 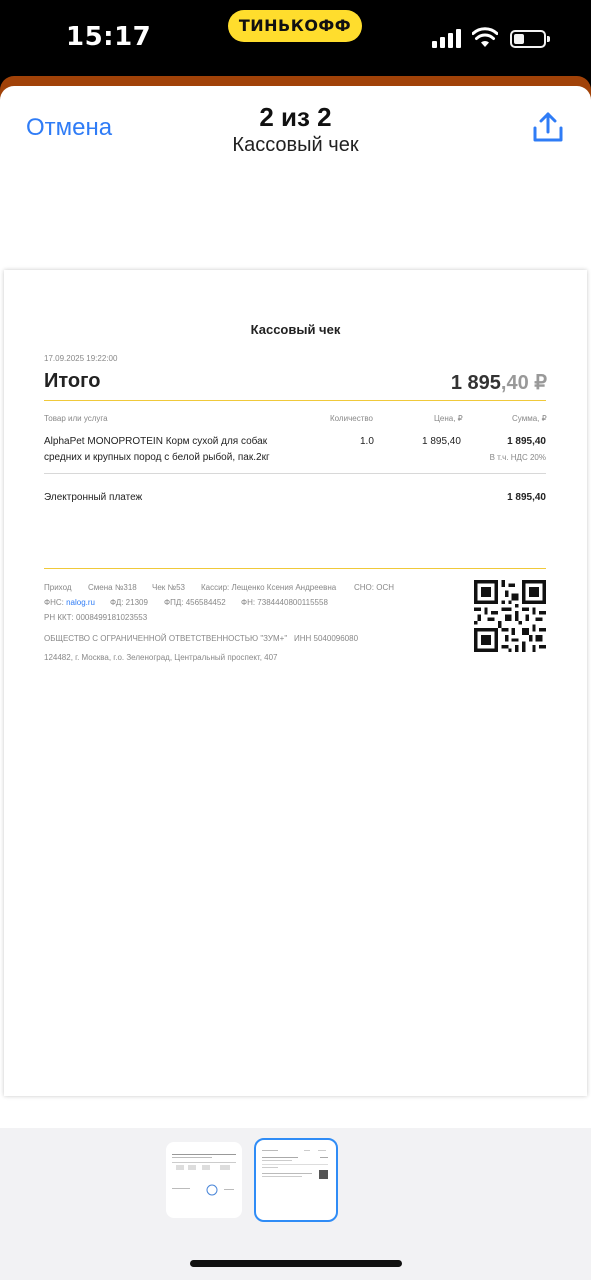 I want to click on fns-link: nalog.ru, so click(x=80, y=602).